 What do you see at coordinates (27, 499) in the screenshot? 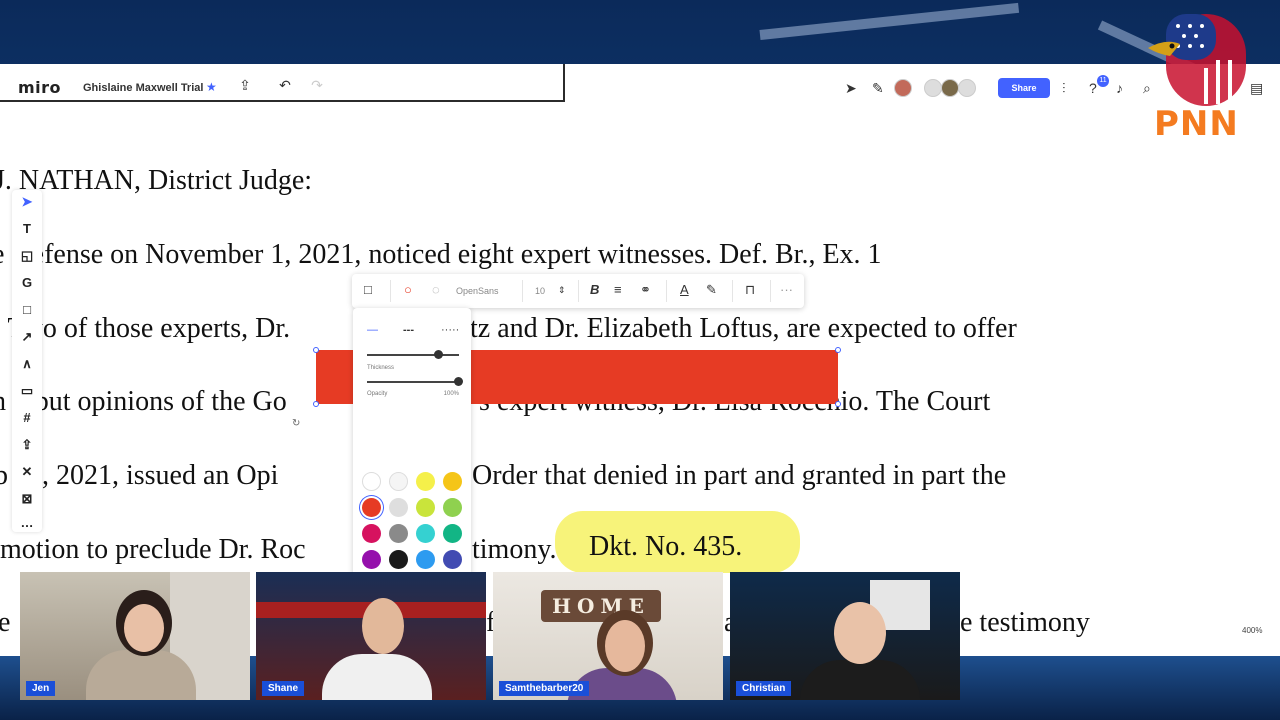
I see `apps-icon: ⊠` at bounding box center [27, 499].